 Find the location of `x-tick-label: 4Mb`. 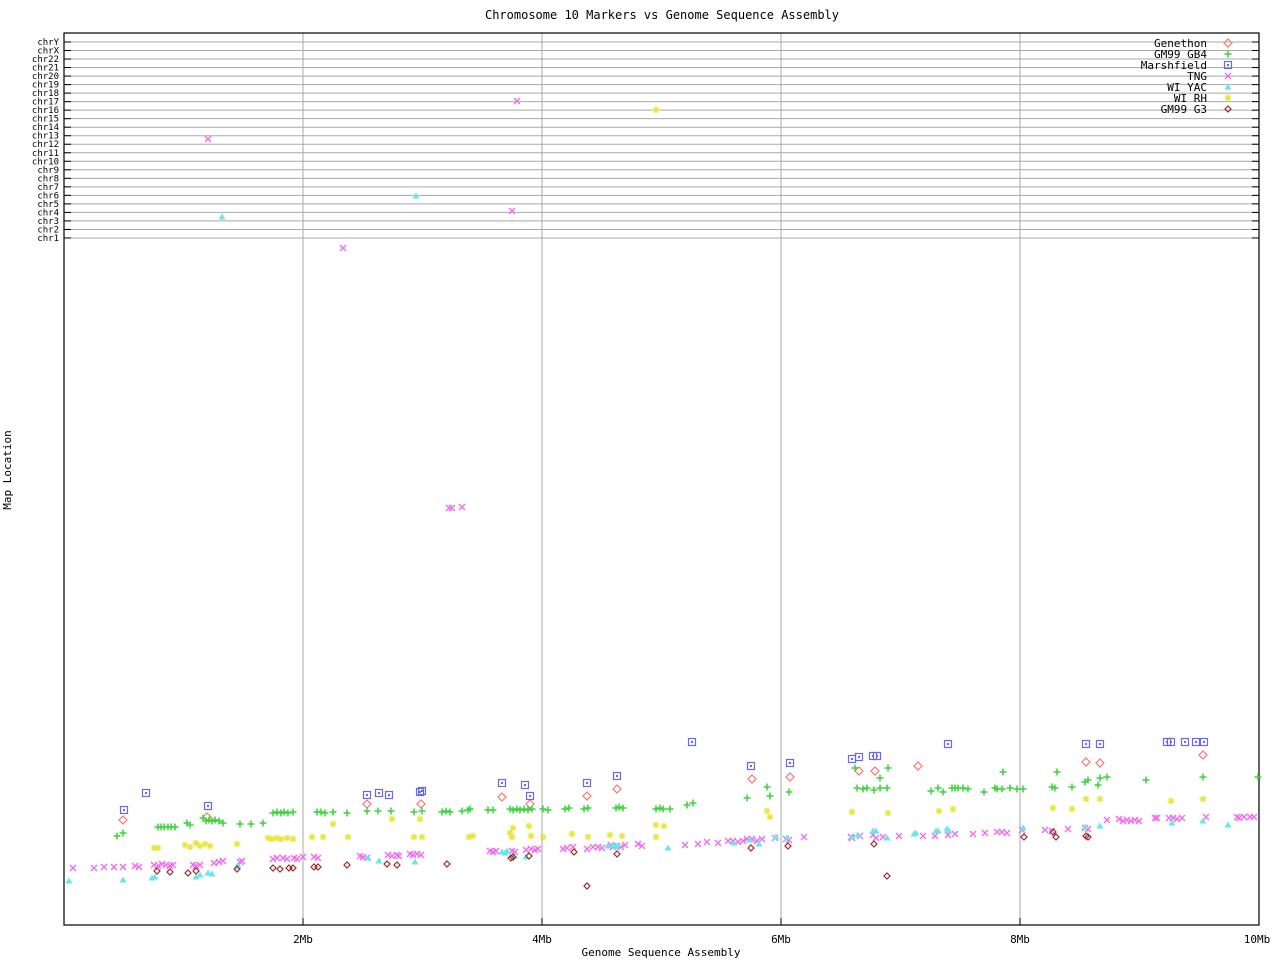

x-tick-label: 4Mb is located at coordinates (542, 939).